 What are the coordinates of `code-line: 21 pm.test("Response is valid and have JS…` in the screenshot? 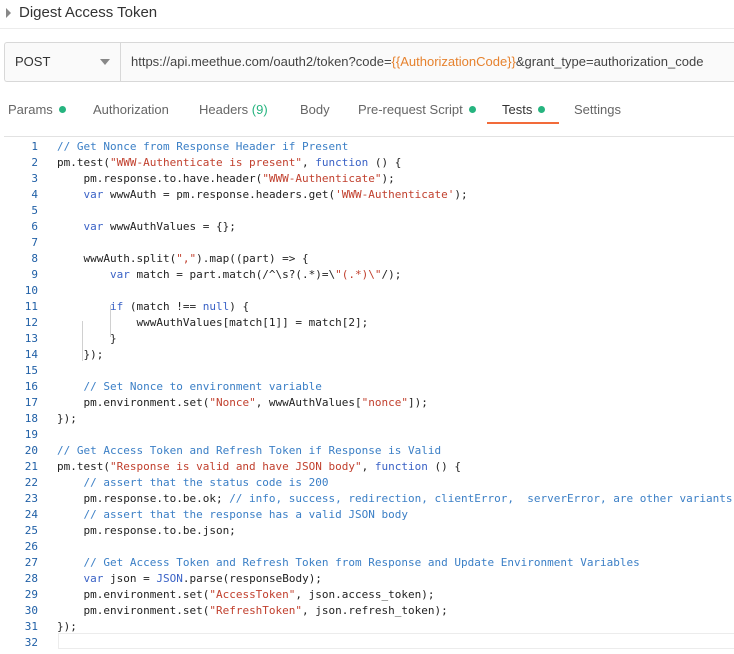 It's located at (369, 467).